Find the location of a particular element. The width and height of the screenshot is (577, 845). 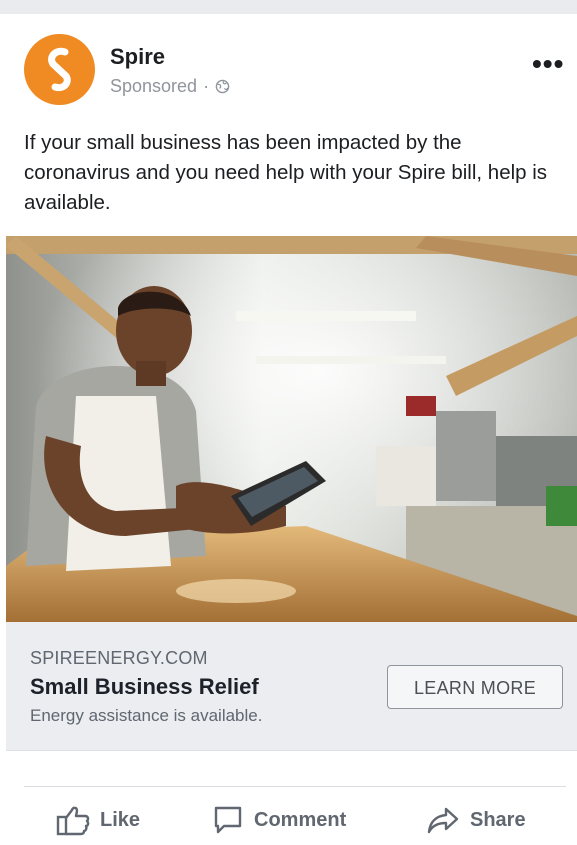

sponsored-line: Sponsored · is located at coordinates (170, 86).